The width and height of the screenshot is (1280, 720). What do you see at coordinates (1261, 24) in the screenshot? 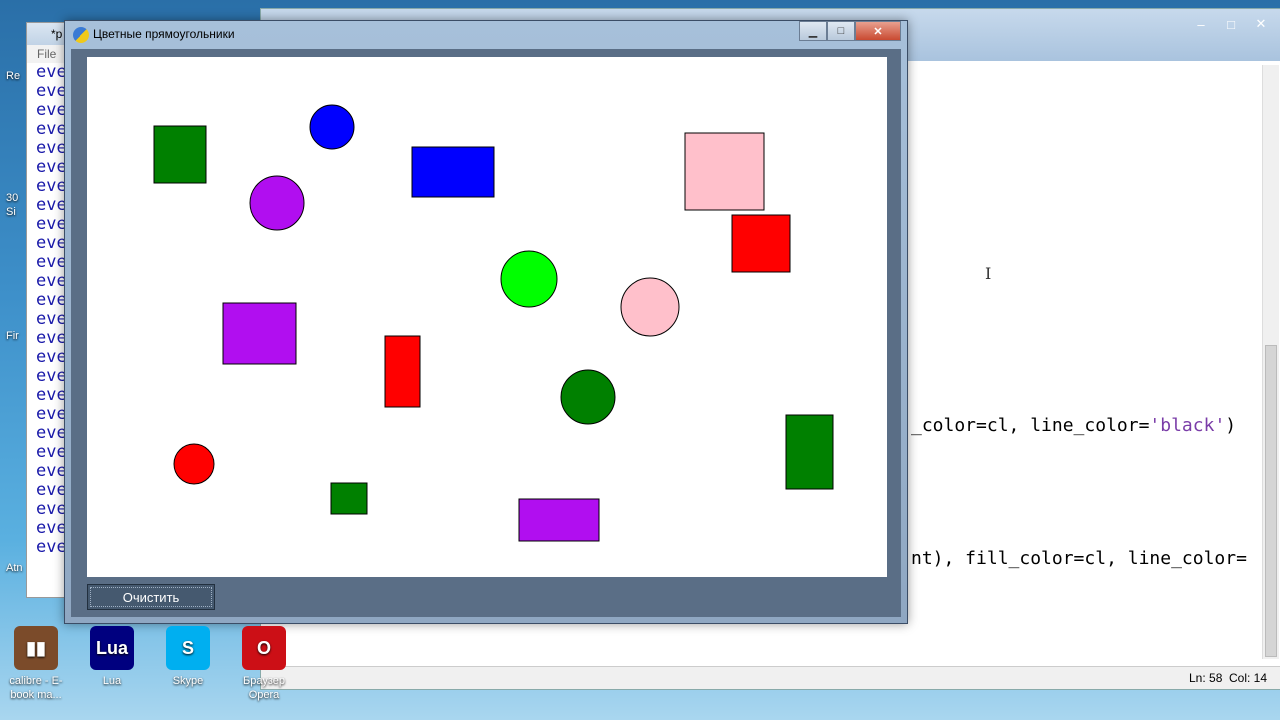
I see `editor-close-button: ✕` at bounding box center [1261, 24].